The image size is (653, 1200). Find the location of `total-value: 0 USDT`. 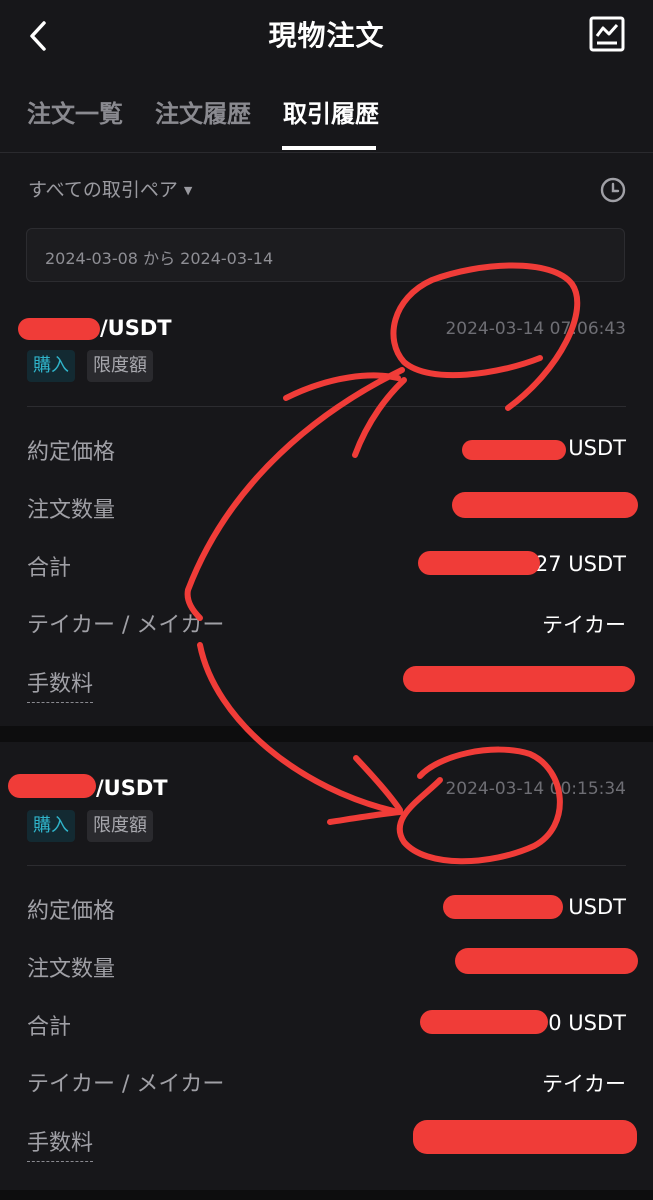

total-value: 0 USDT is located at coordinates (587, 1023).